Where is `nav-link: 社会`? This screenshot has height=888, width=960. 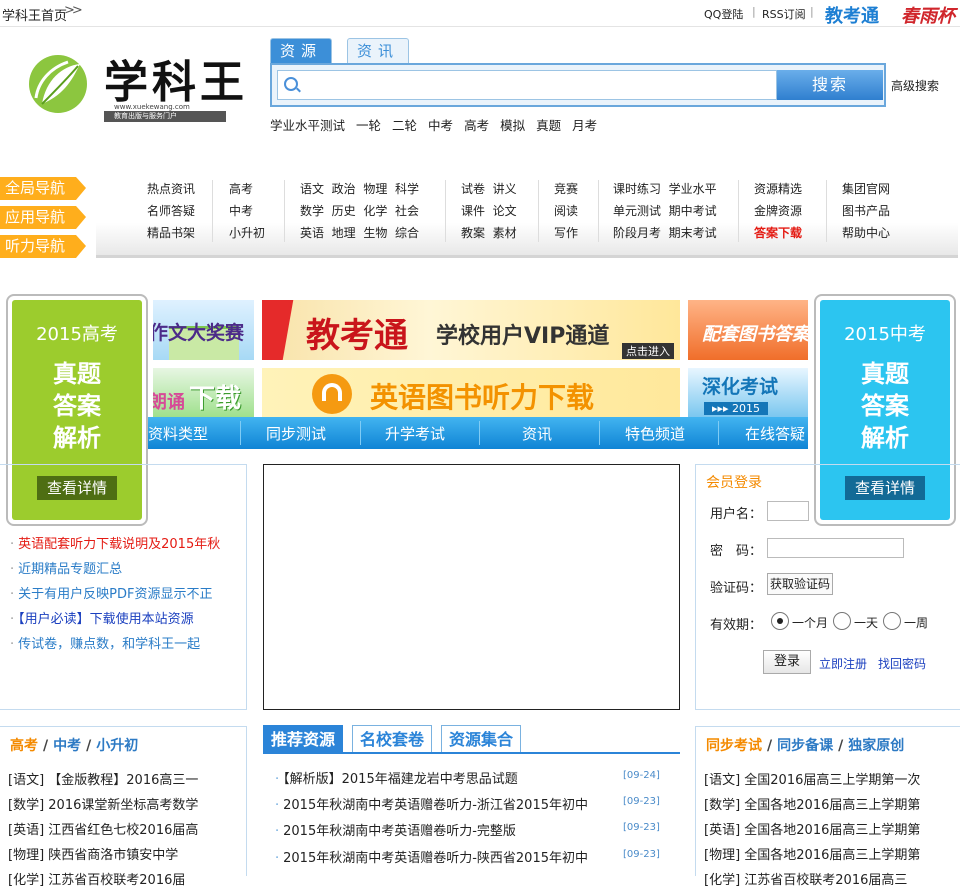 nav-link: 社会 is located at coordinates (407, 211).